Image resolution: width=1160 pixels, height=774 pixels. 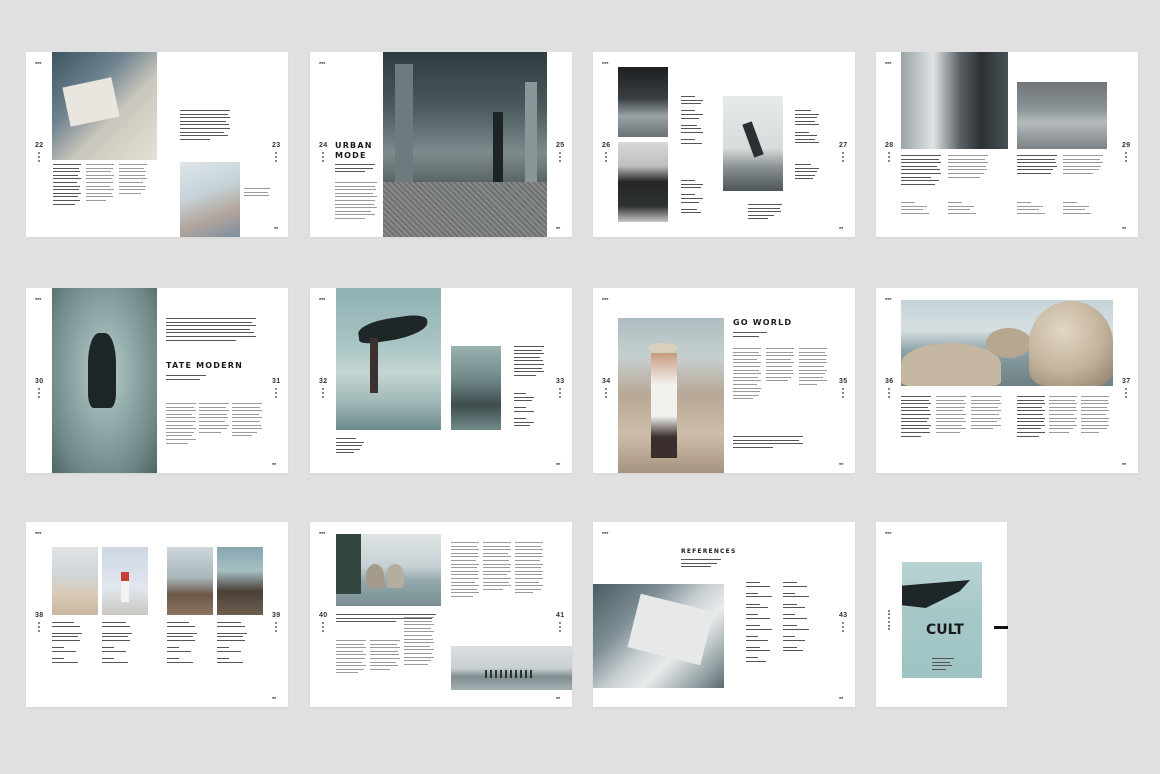 What do you see at coordinates (724, 614) in the screenshot?
I see `spread-42-43: ■■■ REFERENCES 43 ■■` at bounding box center [724, 614].